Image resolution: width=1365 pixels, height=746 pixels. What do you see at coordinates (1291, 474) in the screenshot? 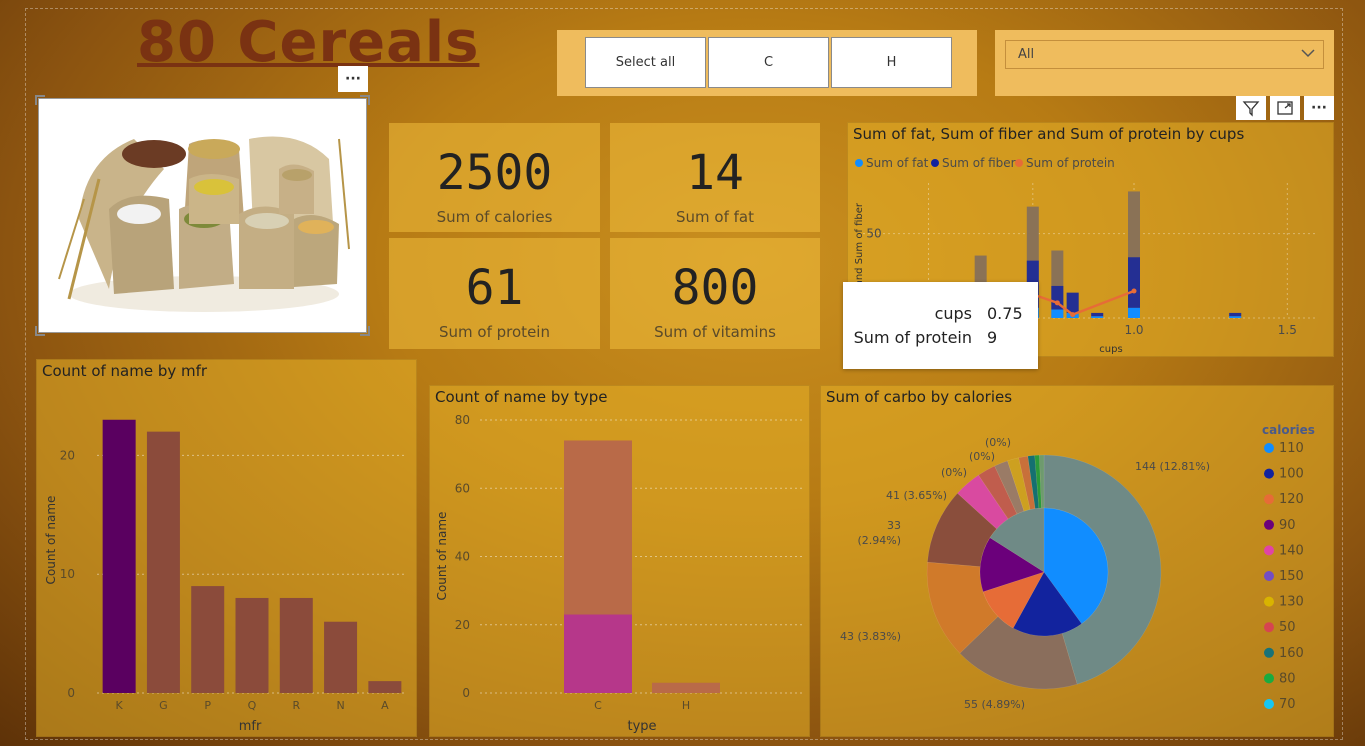
I see `legend-item: 100` at bounding box center [1291, 474].